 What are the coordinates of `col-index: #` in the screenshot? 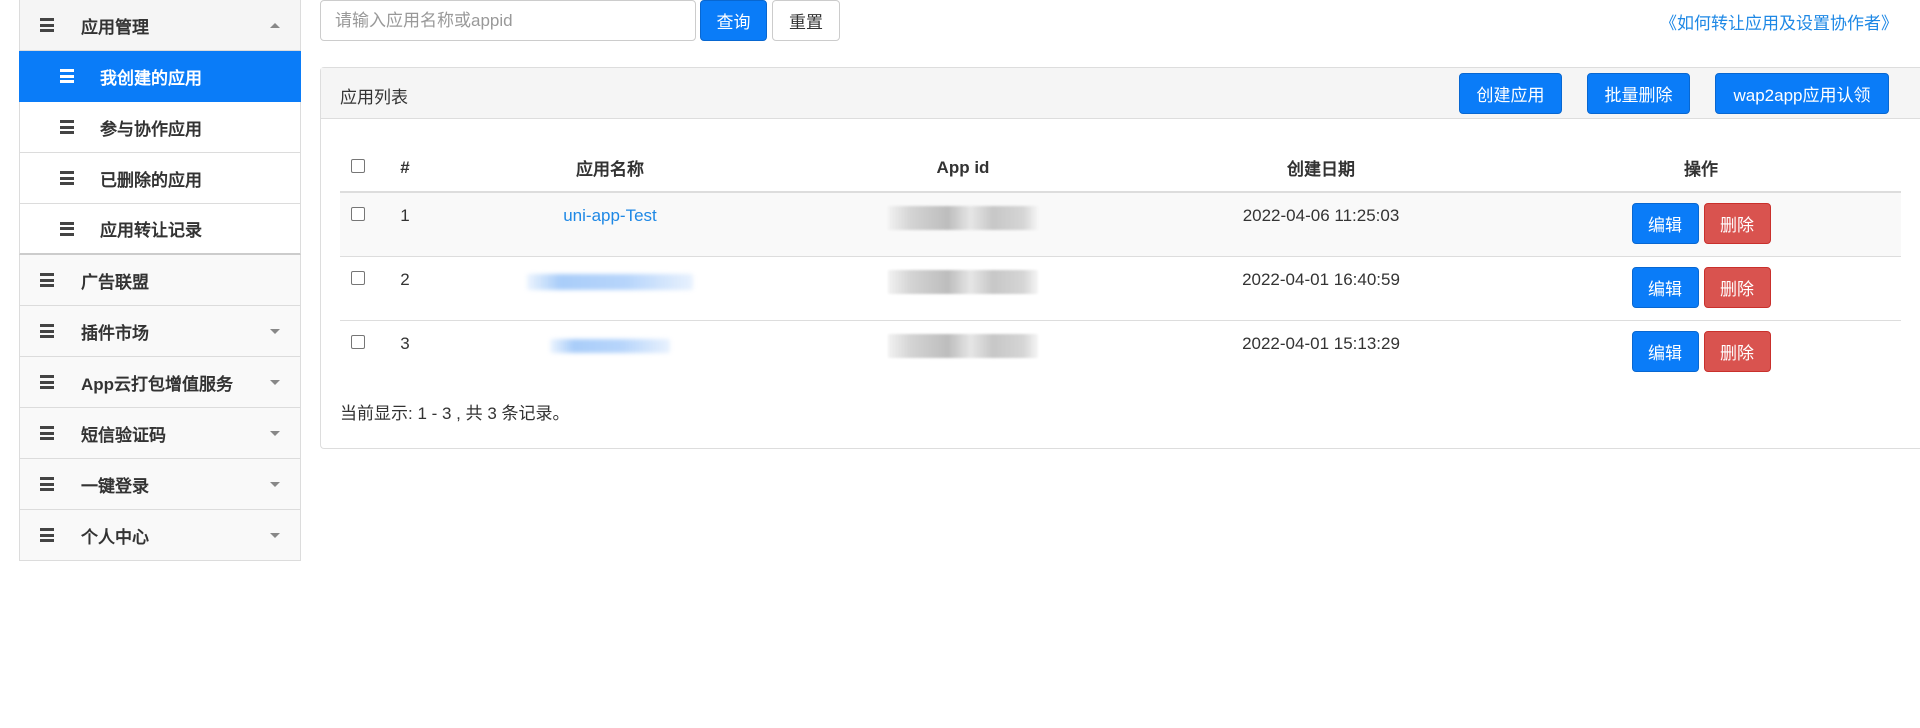 It's located at (405, 168).